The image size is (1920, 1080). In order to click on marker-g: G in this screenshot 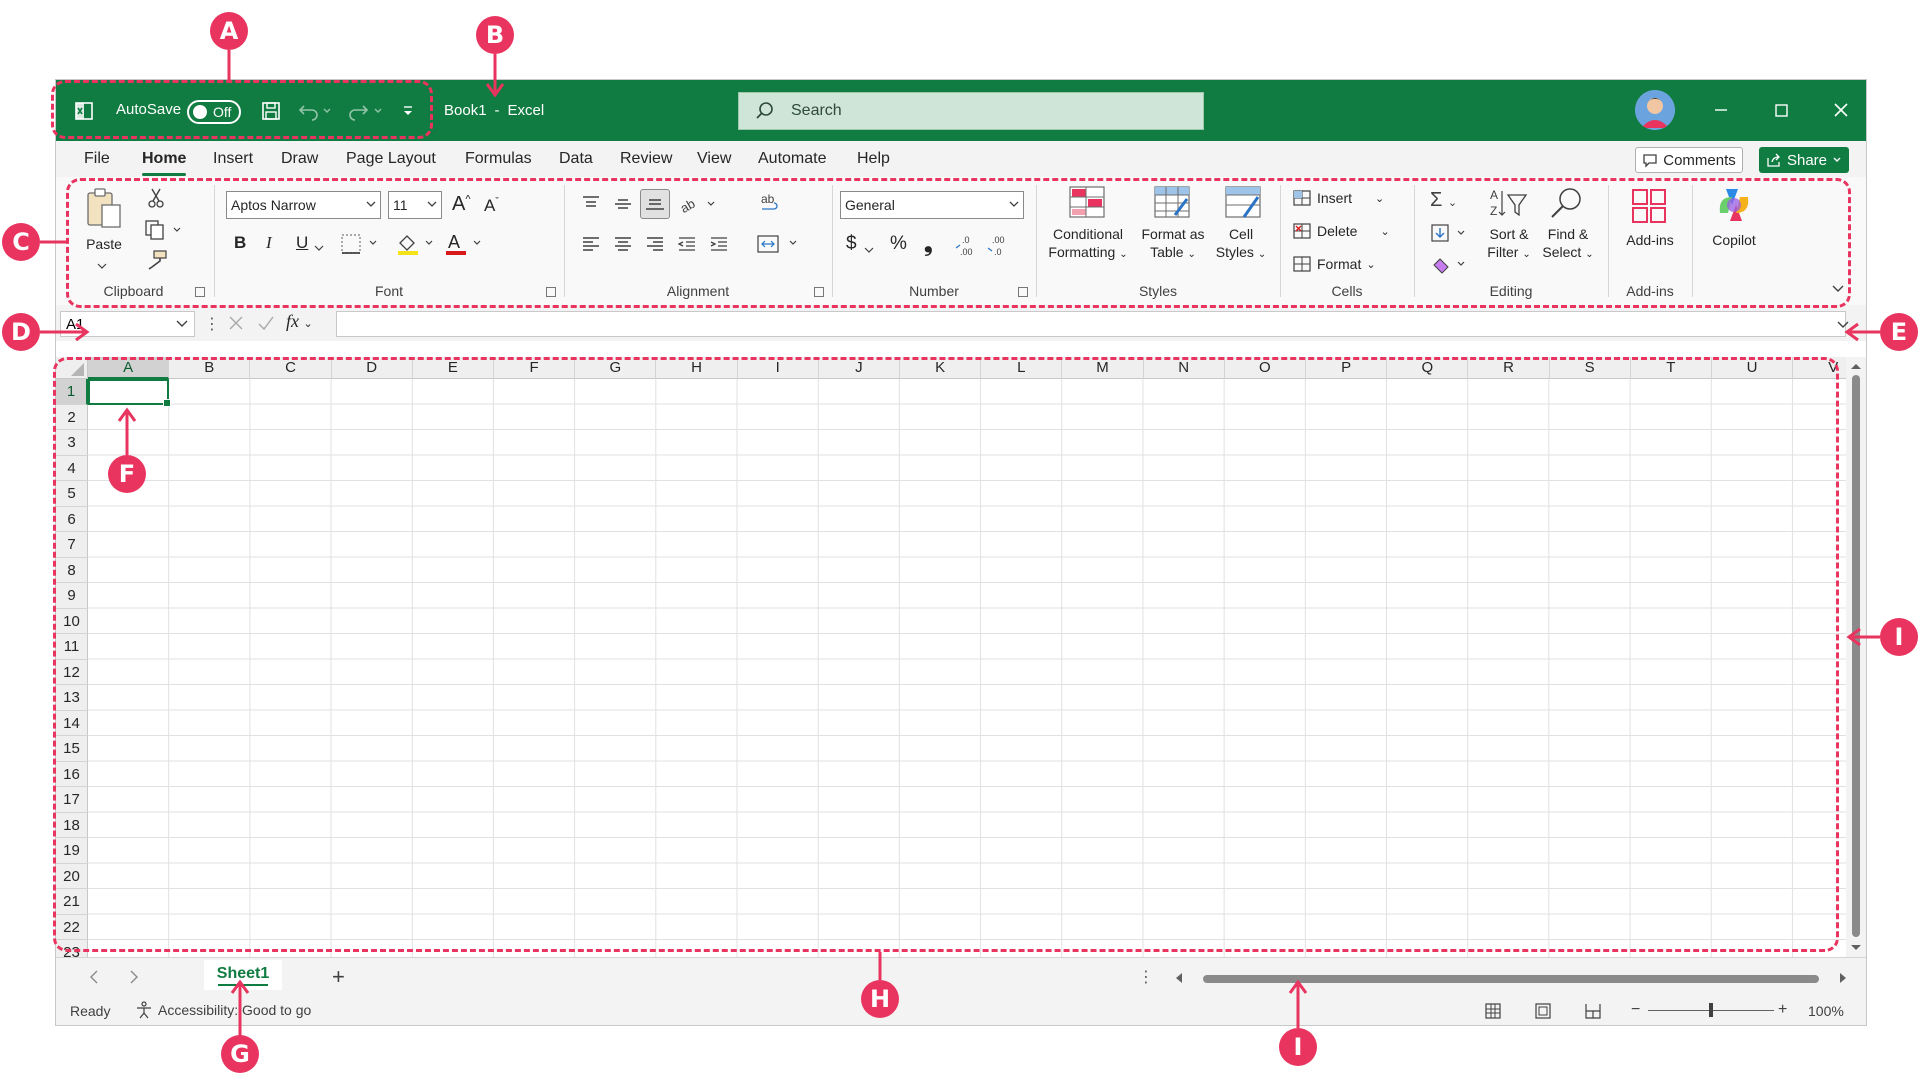, I will do `click(240, 1054)`.